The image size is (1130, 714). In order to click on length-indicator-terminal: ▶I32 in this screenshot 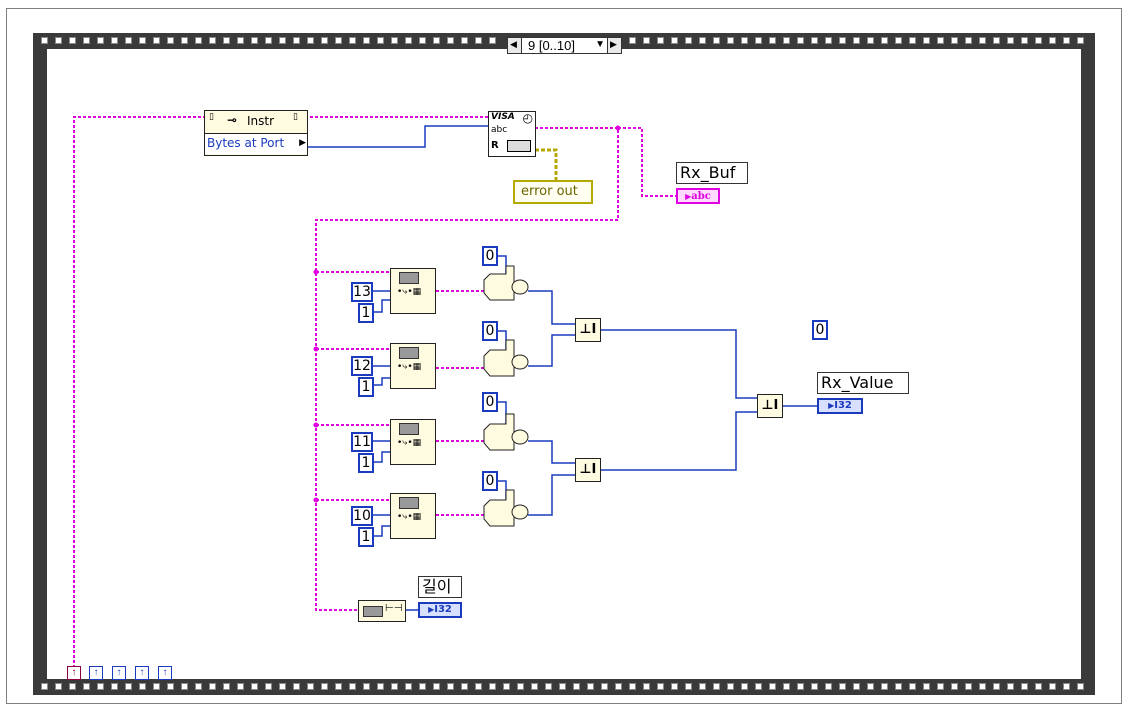, I will do `click(440, 610)`.